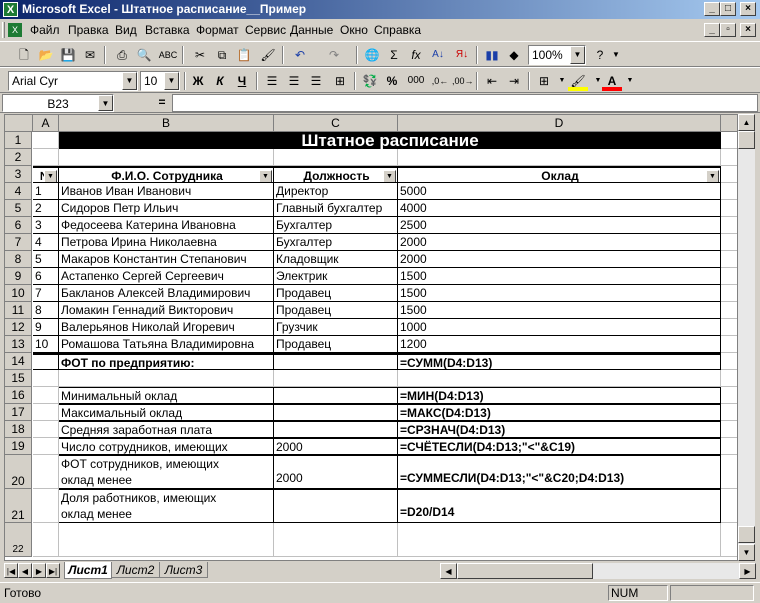 Image resolution: width=760 pixels, height=603 pixels. Describe the element at coordinates (18, 140) in the screenshot. I see `row-header-1: 1` at that location.